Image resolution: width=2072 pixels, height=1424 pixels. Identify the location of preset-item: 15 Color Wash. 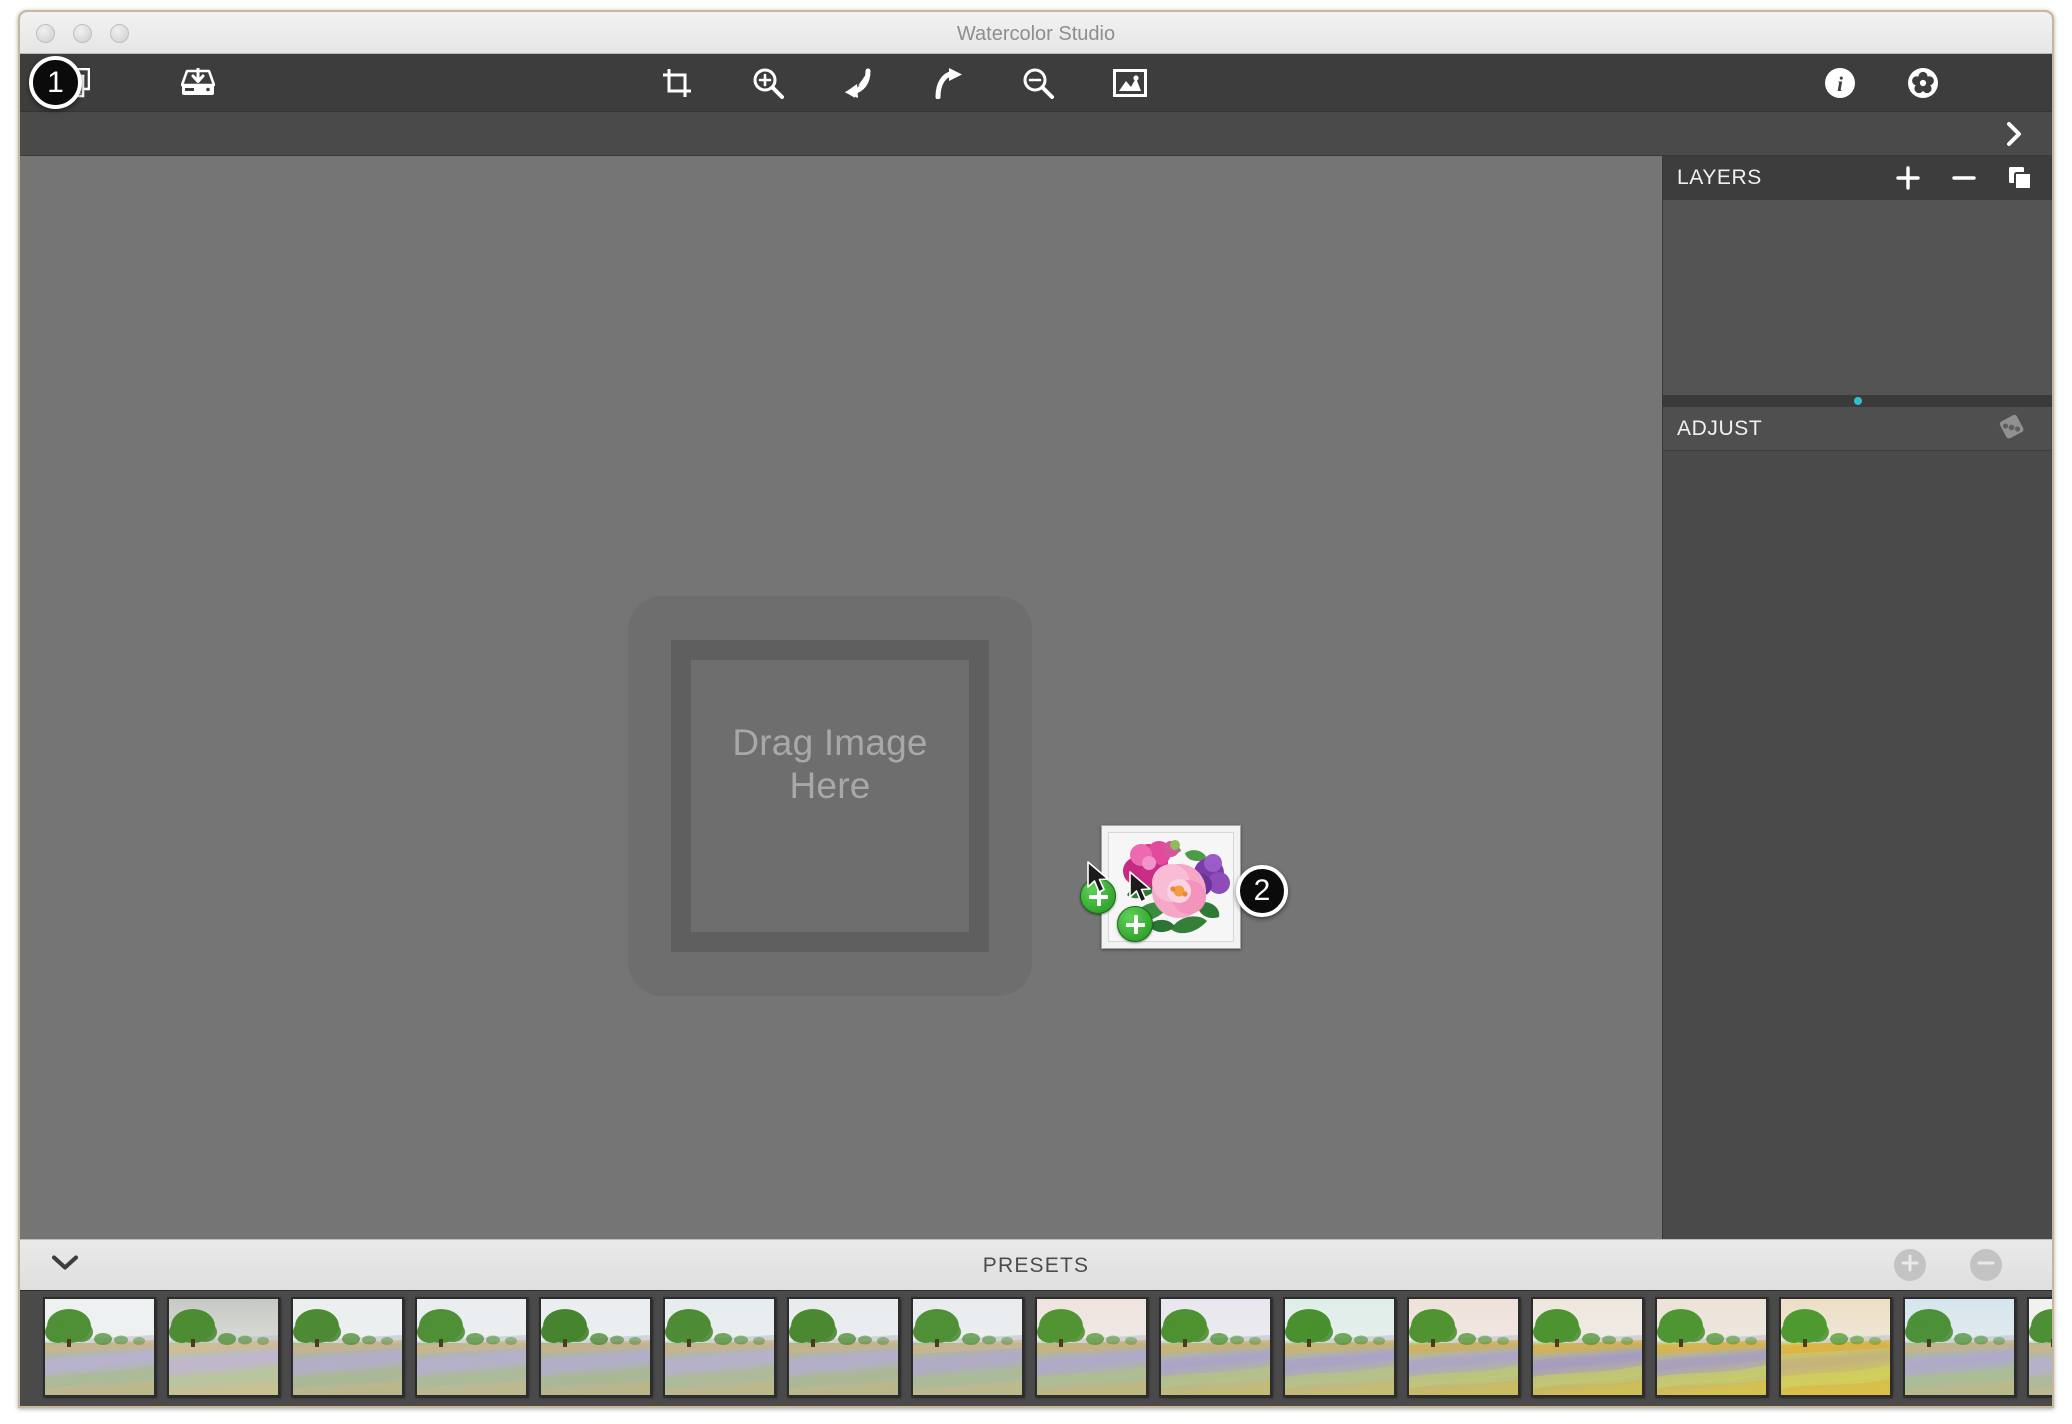
(1711, 1351).